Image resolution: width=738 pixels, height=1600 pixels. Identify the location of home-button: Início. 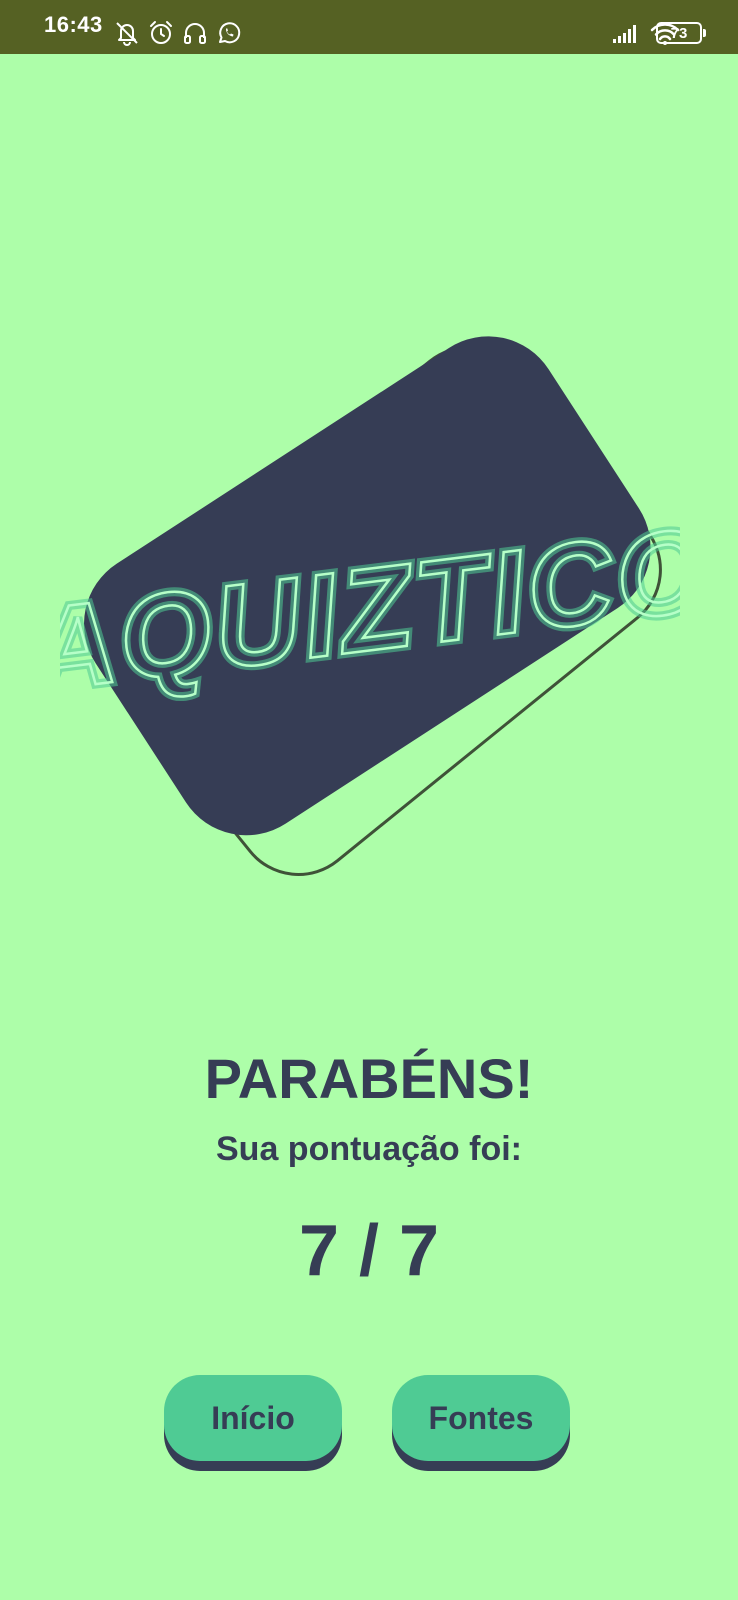
(253, 1418).